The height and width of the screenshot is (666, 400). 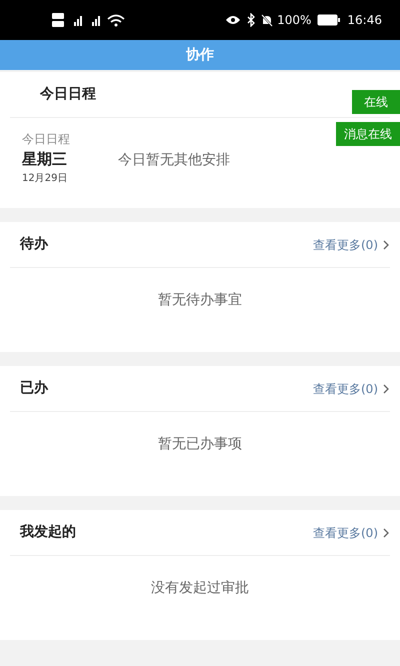 I want to click on section-title: 待办, so click(x=33, y=244).